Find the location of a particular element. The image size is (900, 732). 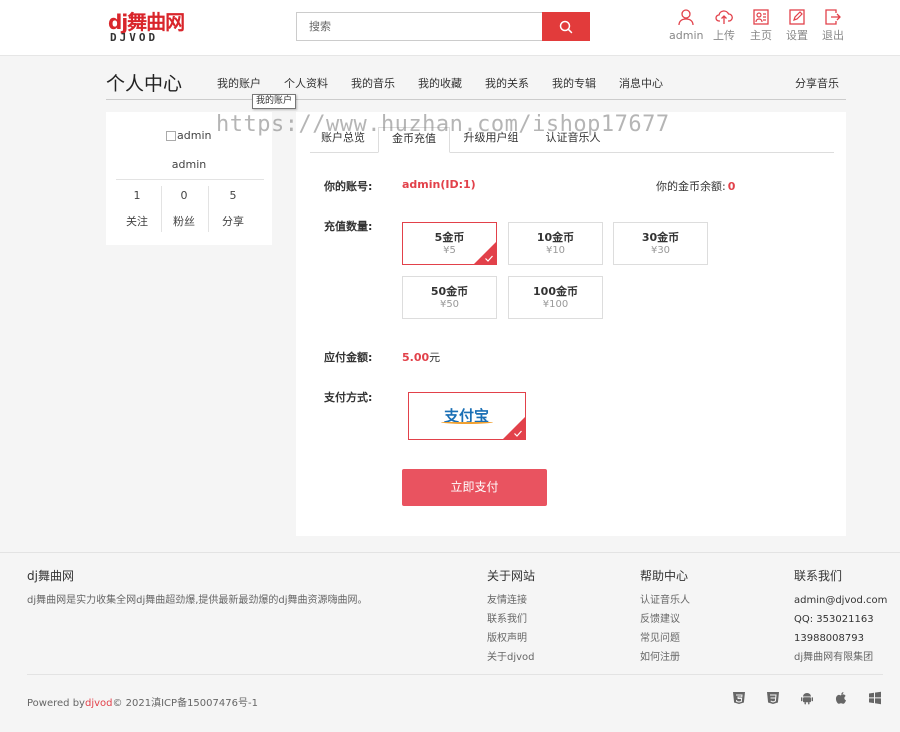

footer-link: 版权声明 is located at coordinates (507, 638).